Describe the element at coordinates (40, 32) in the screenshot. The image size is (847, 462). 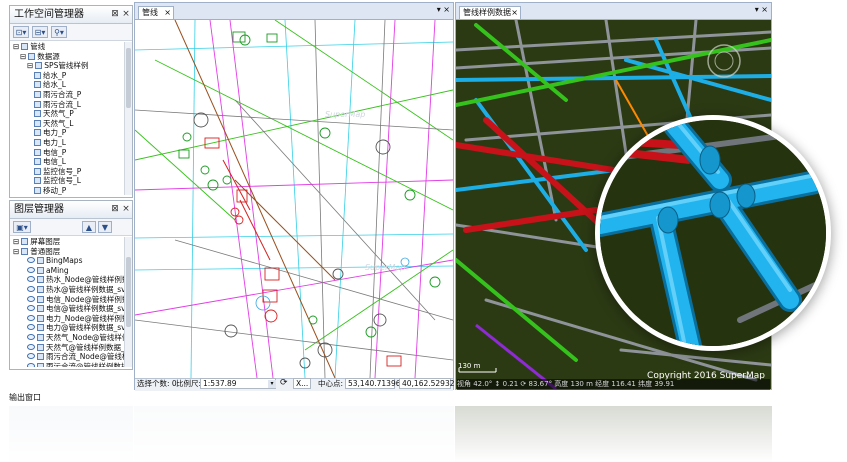
I see `datasource-icon: ⊟▾` at that location.